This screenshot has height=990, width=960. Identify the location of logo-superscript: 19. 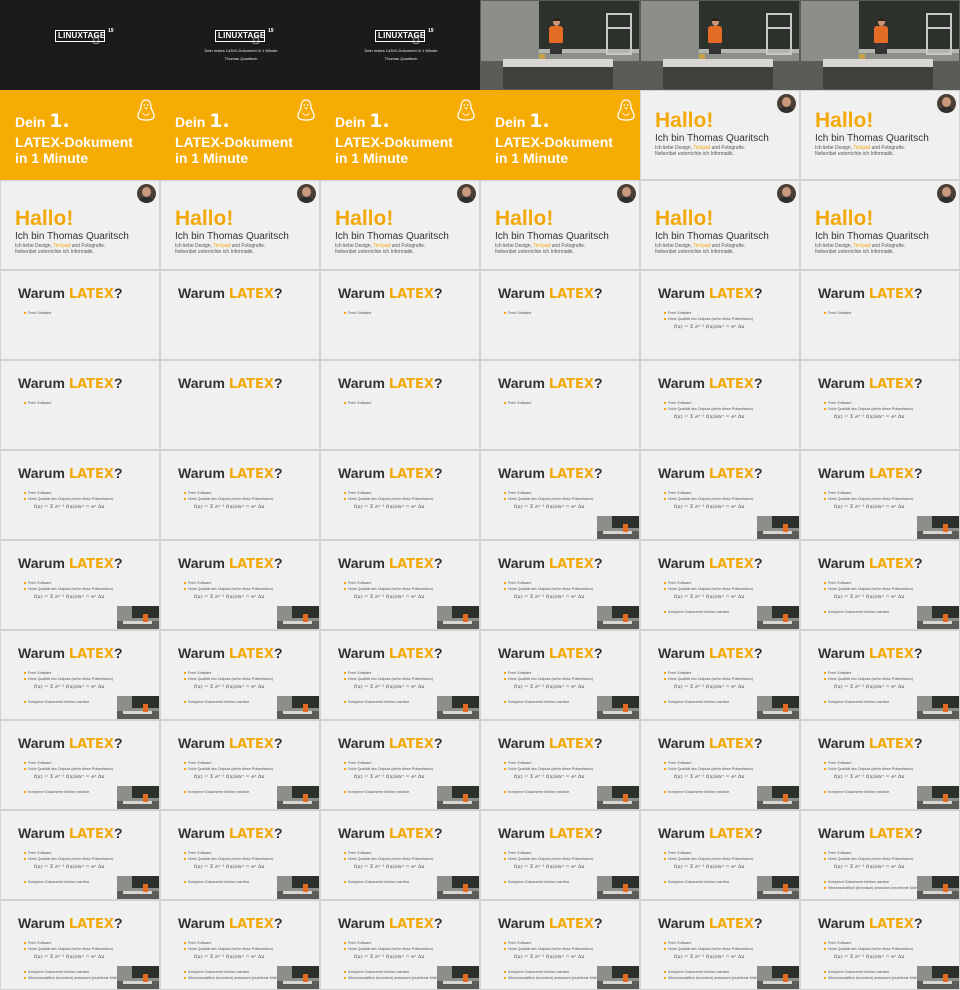
(111, 31).